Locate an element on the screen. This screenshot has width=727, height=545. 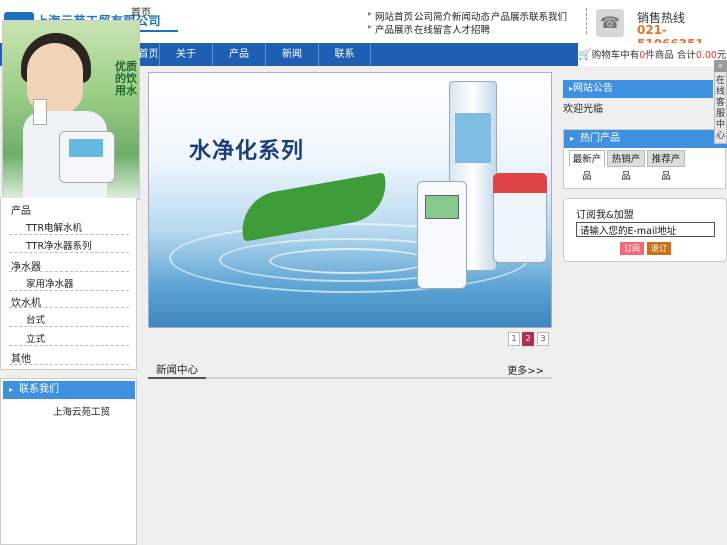
cart-summary: 🛒购物车中有0件商品 合计0.00元去结算 is located at coordinates (652, 54).